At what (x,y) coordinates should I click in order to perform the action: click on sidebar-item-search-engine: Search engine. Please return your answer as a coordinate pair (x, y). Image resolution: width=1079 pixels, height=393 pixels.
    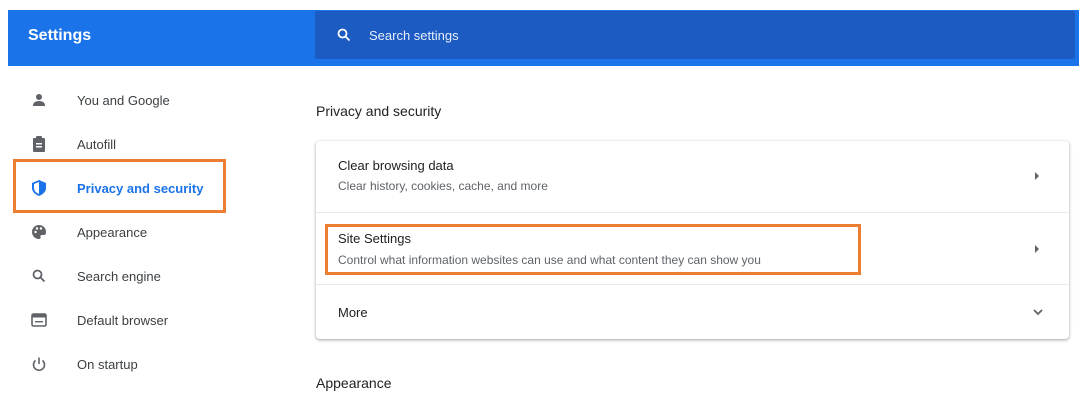
    Looking at the image, I should click on (128, 276).